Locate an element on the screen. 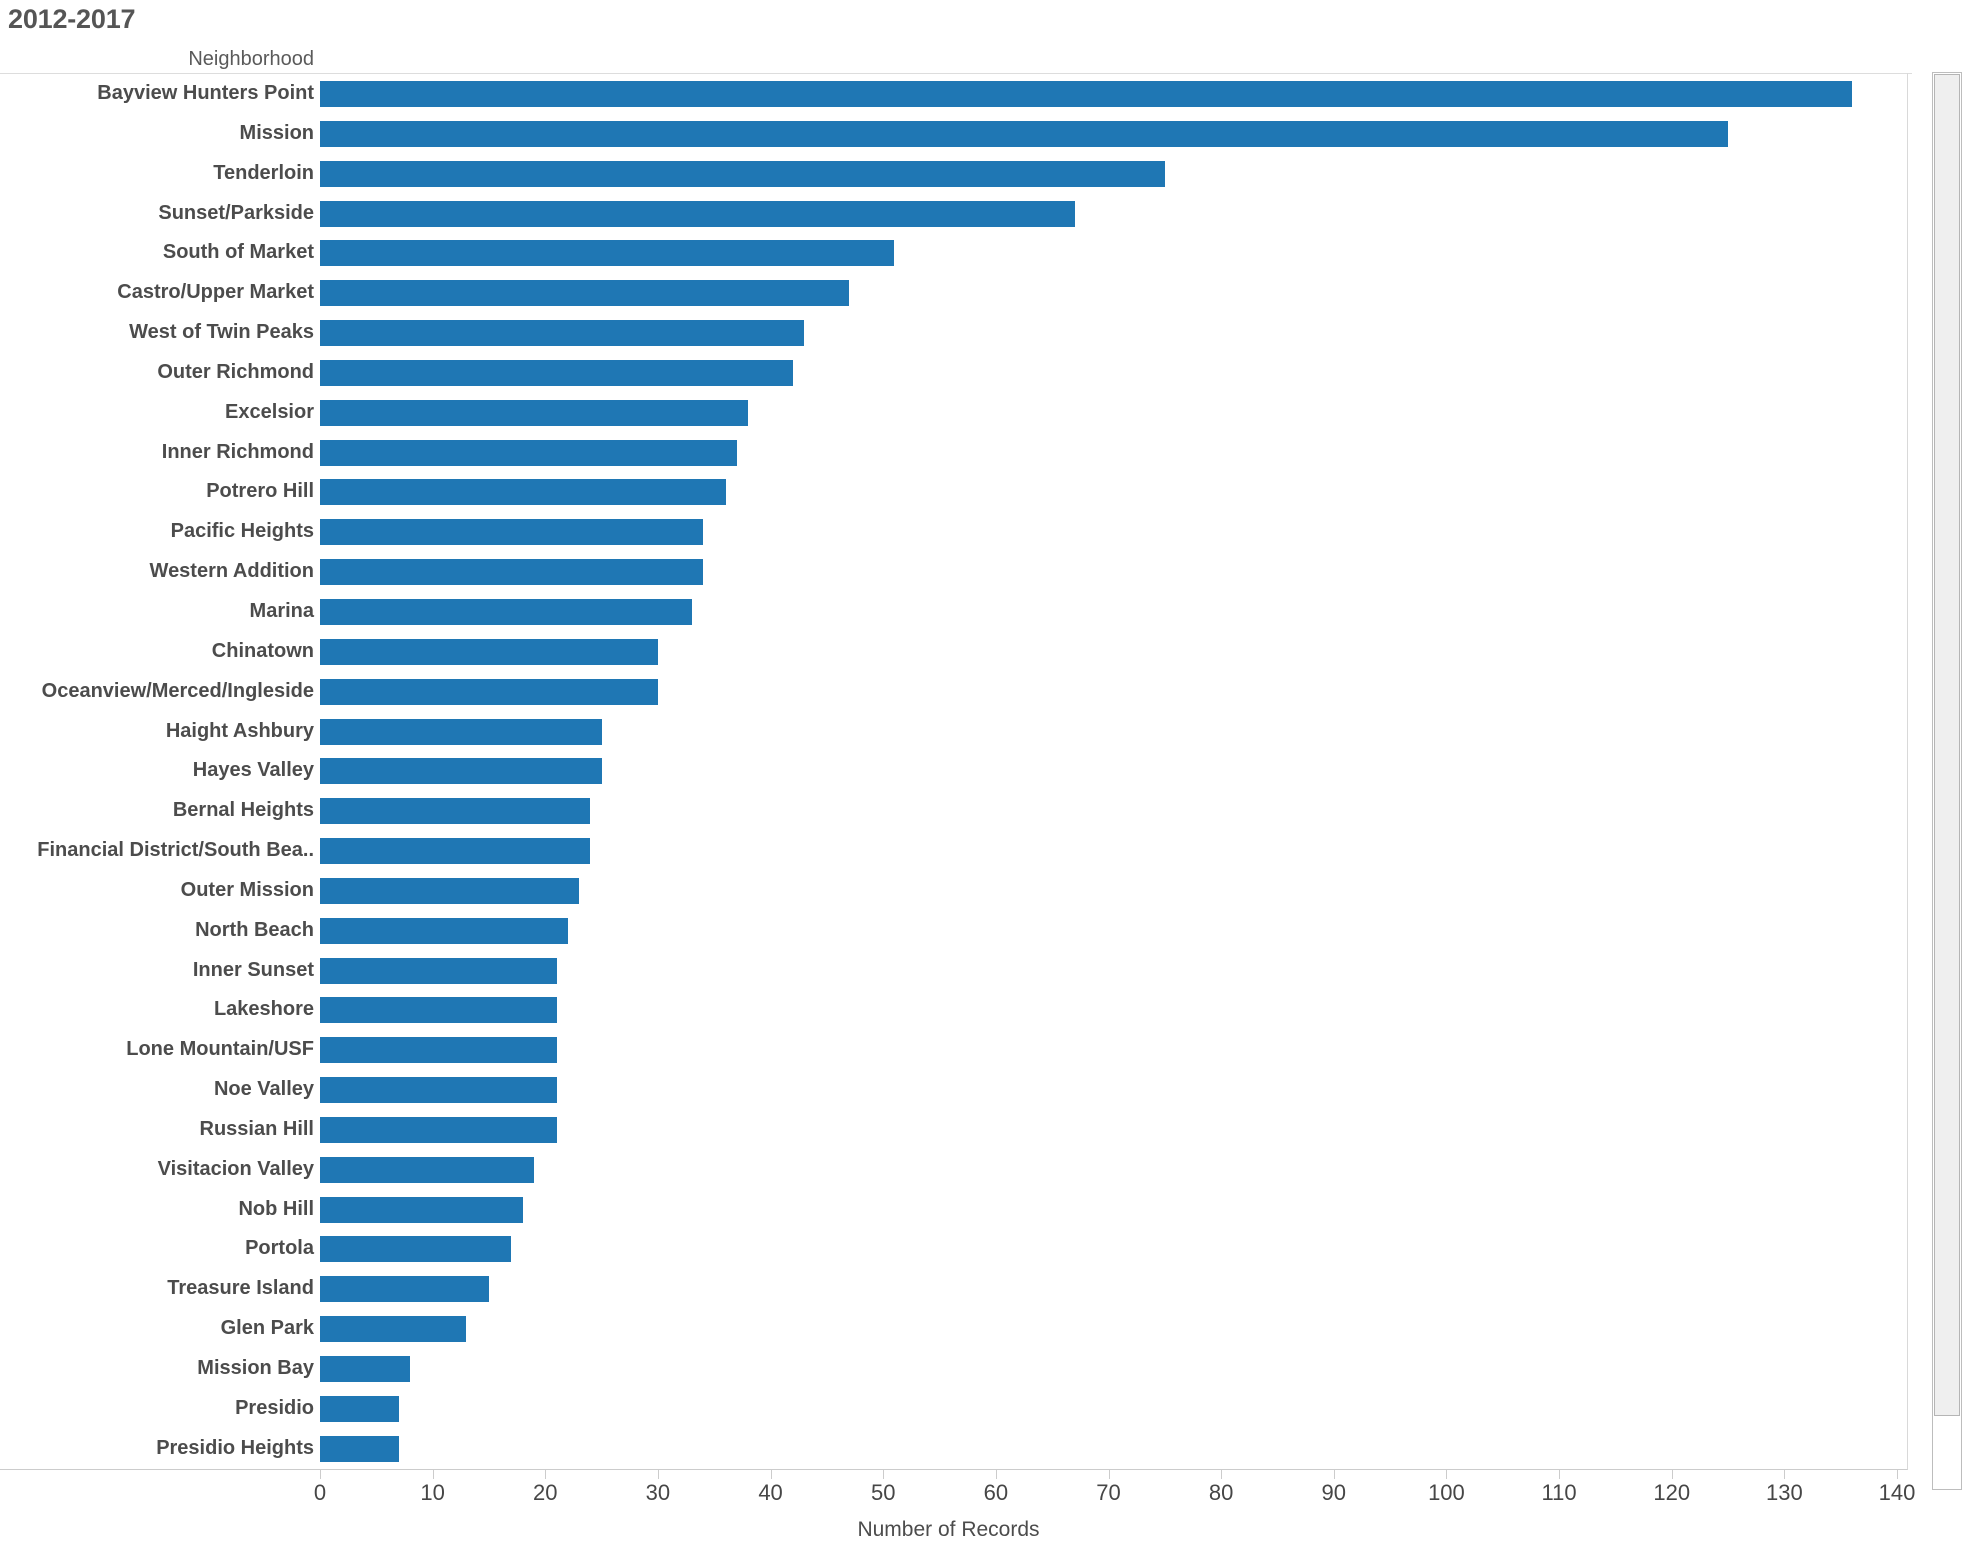 The height and width of the screenshot is (1568, 1968). scrollbar-thumb is located at coordinates (1947, 745).